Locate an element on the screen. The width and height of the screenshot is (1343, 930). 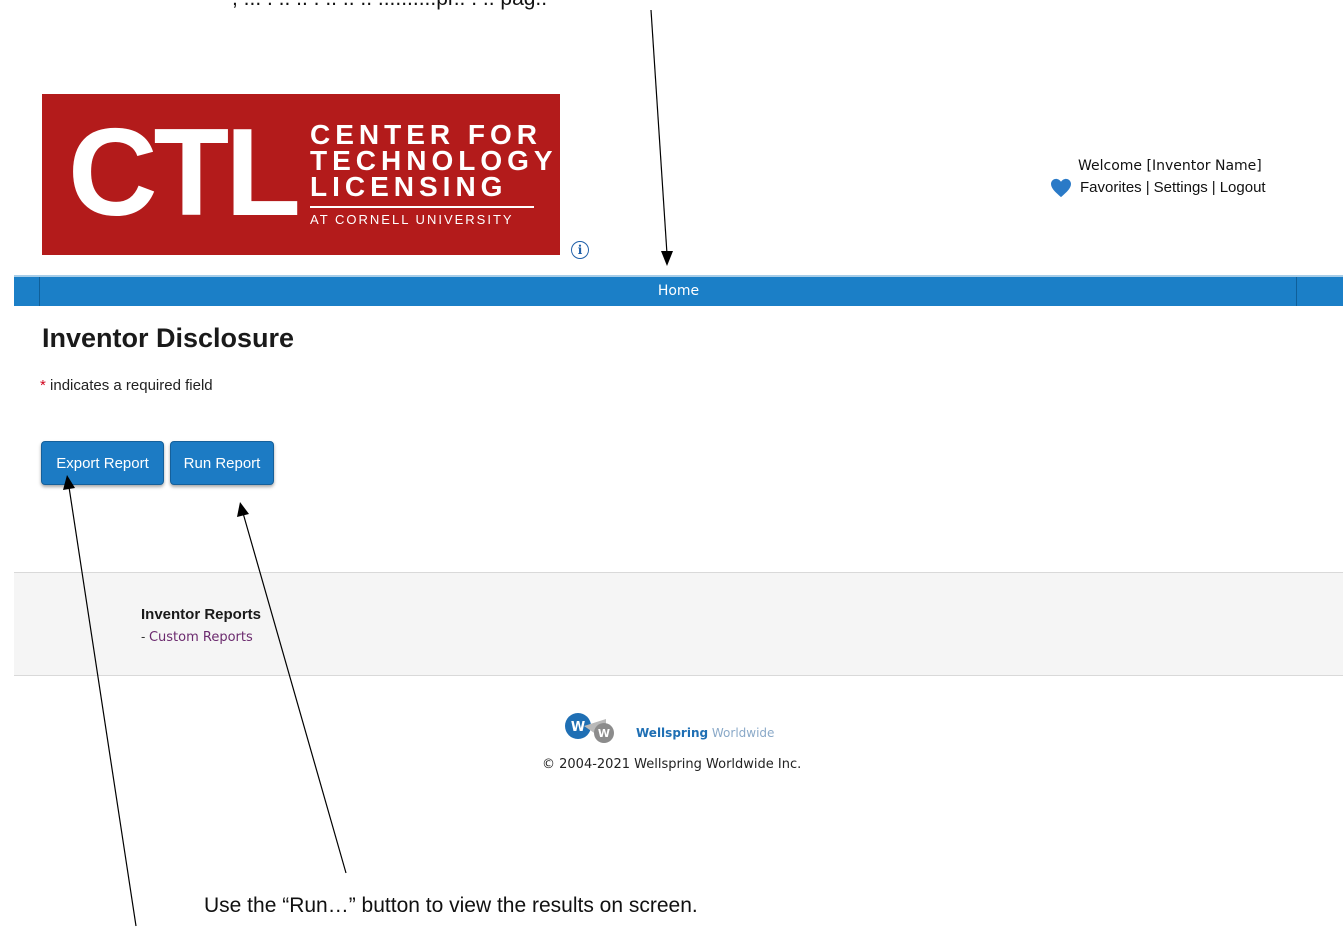
arrow-line-home is located at coordinates (659, 132).